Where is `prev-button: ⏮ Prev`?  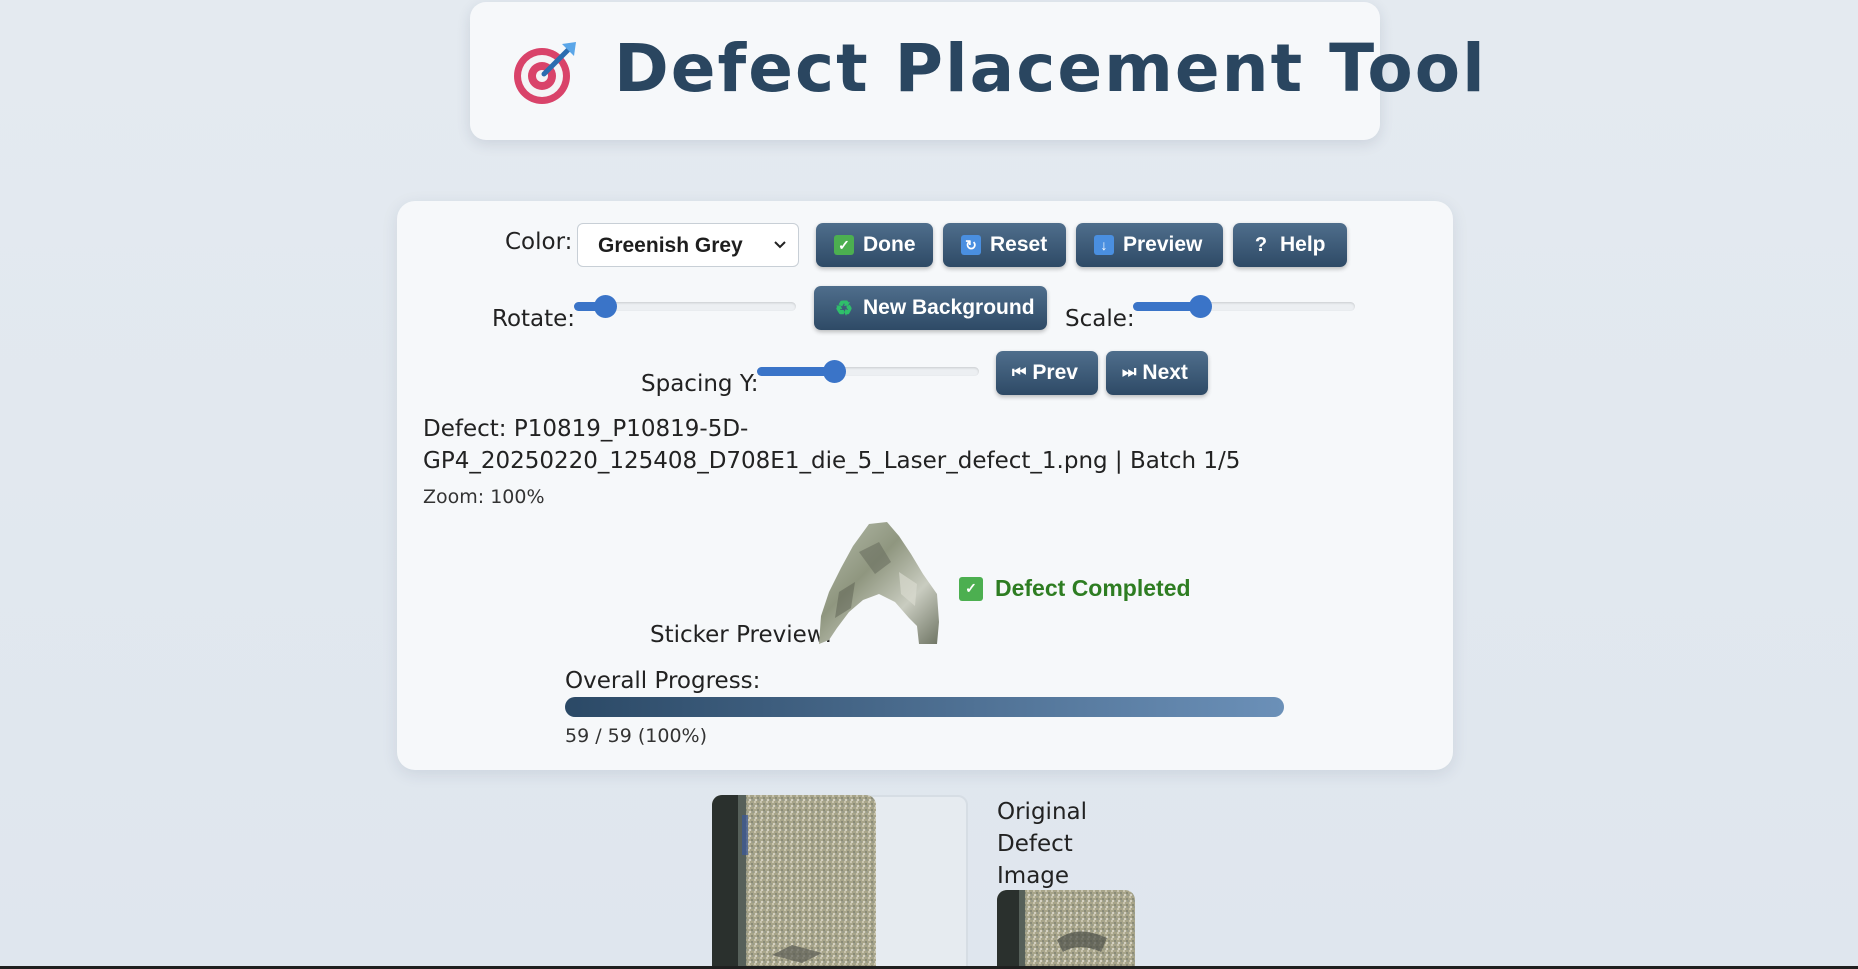
prev-button: ⏮ Prev is located at coordinates (1047, 373).